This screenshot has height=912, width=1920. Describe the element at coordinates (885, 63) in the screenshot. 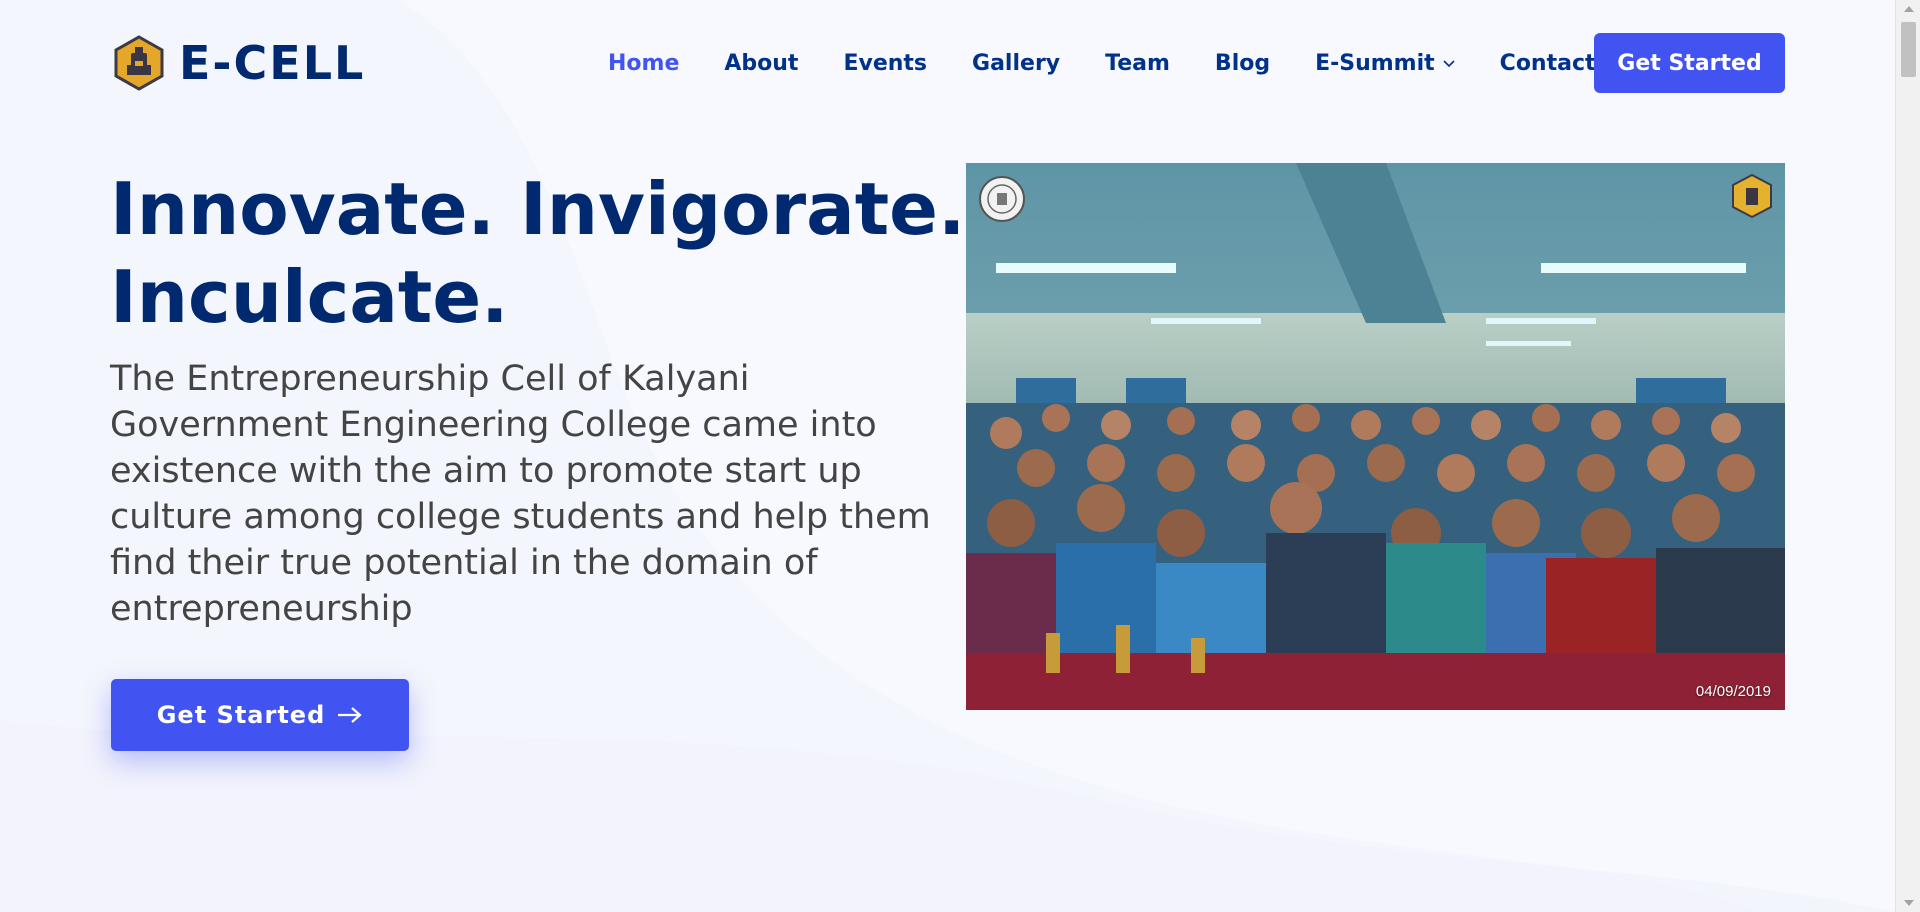

I see `nav-events: Events` at that location.